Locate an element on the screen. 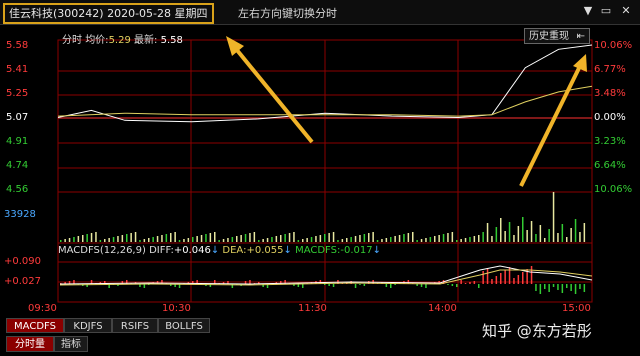 This screenshot has height=356, width=640. tab-bollfs: BOLLFS is located at coordinates (184, 325).